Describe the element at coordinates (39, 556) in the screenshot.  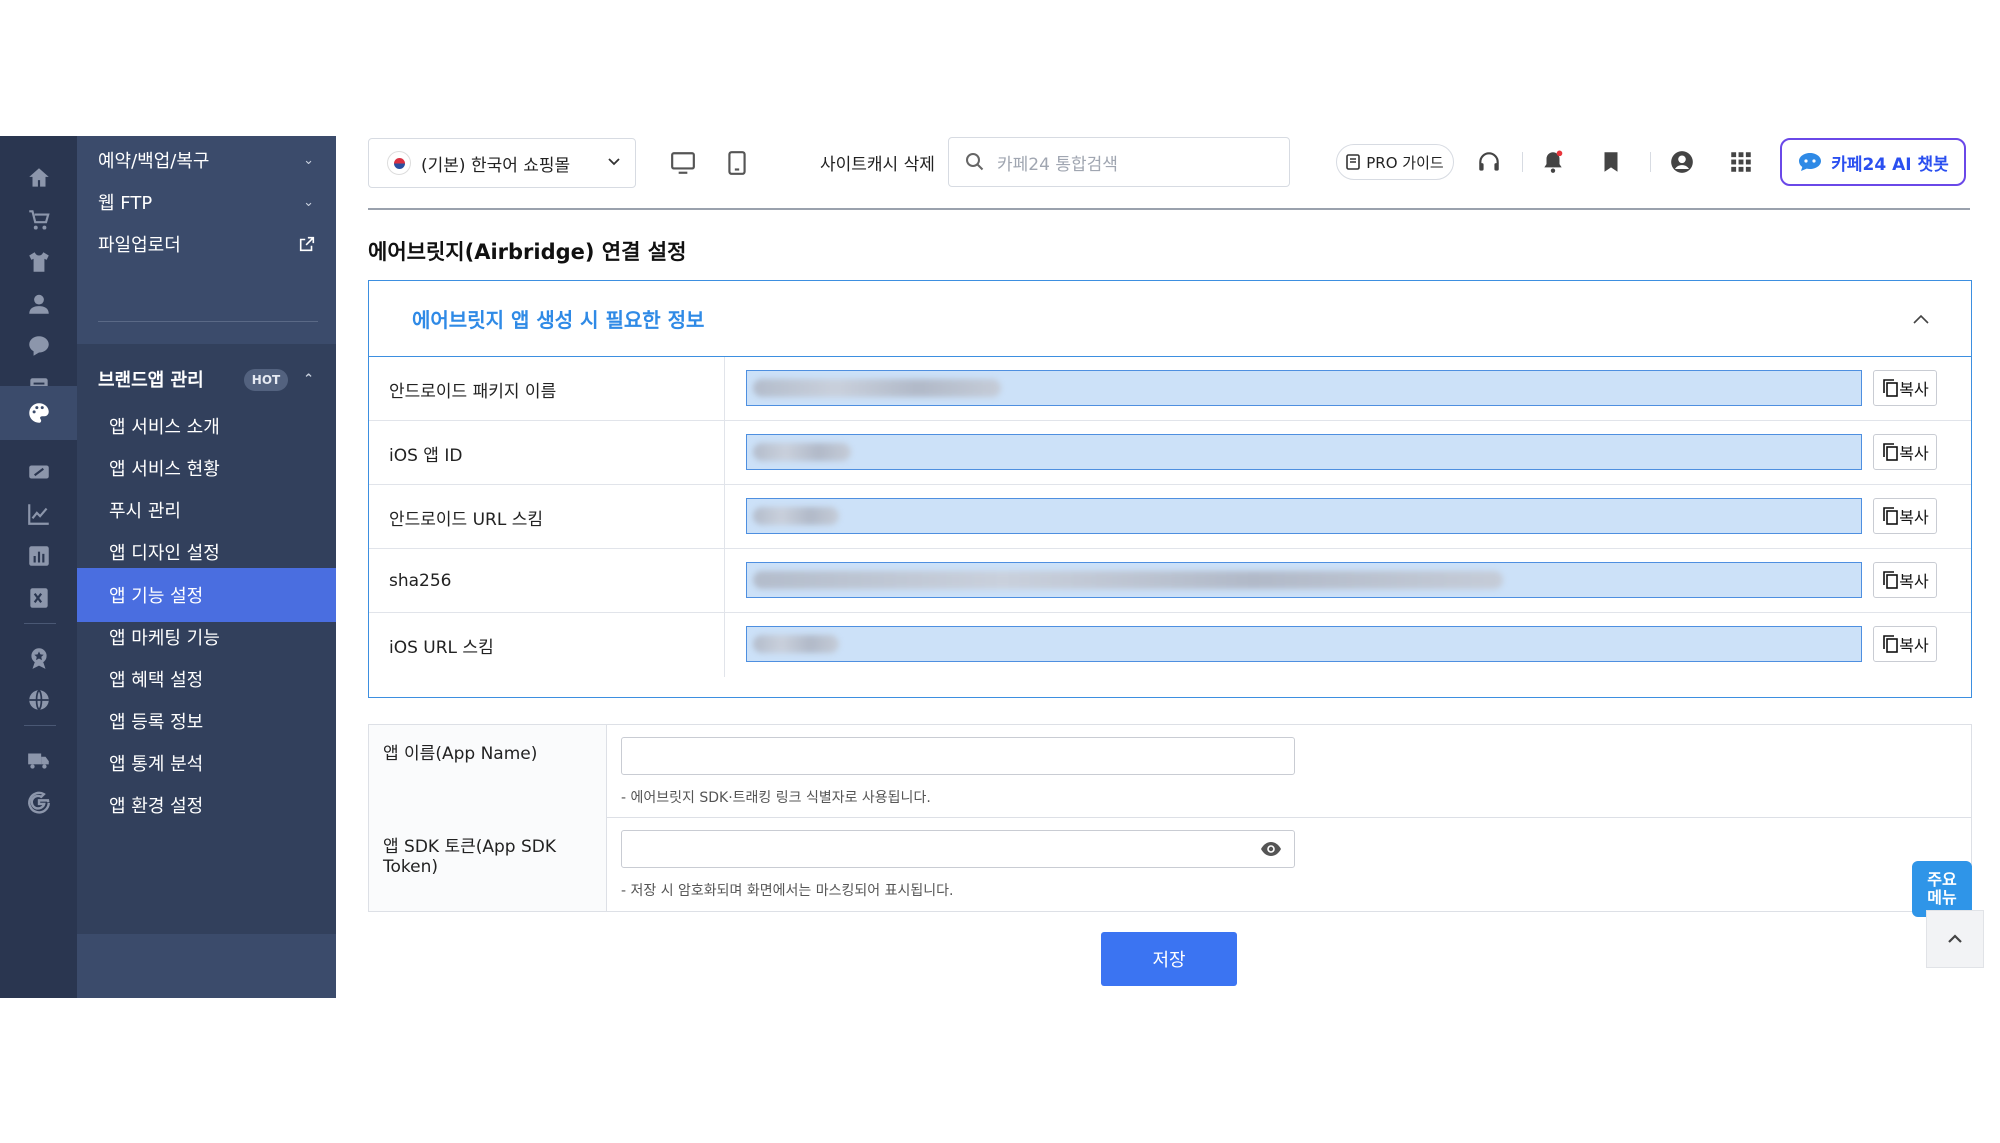
I see `report-icon` at that location.